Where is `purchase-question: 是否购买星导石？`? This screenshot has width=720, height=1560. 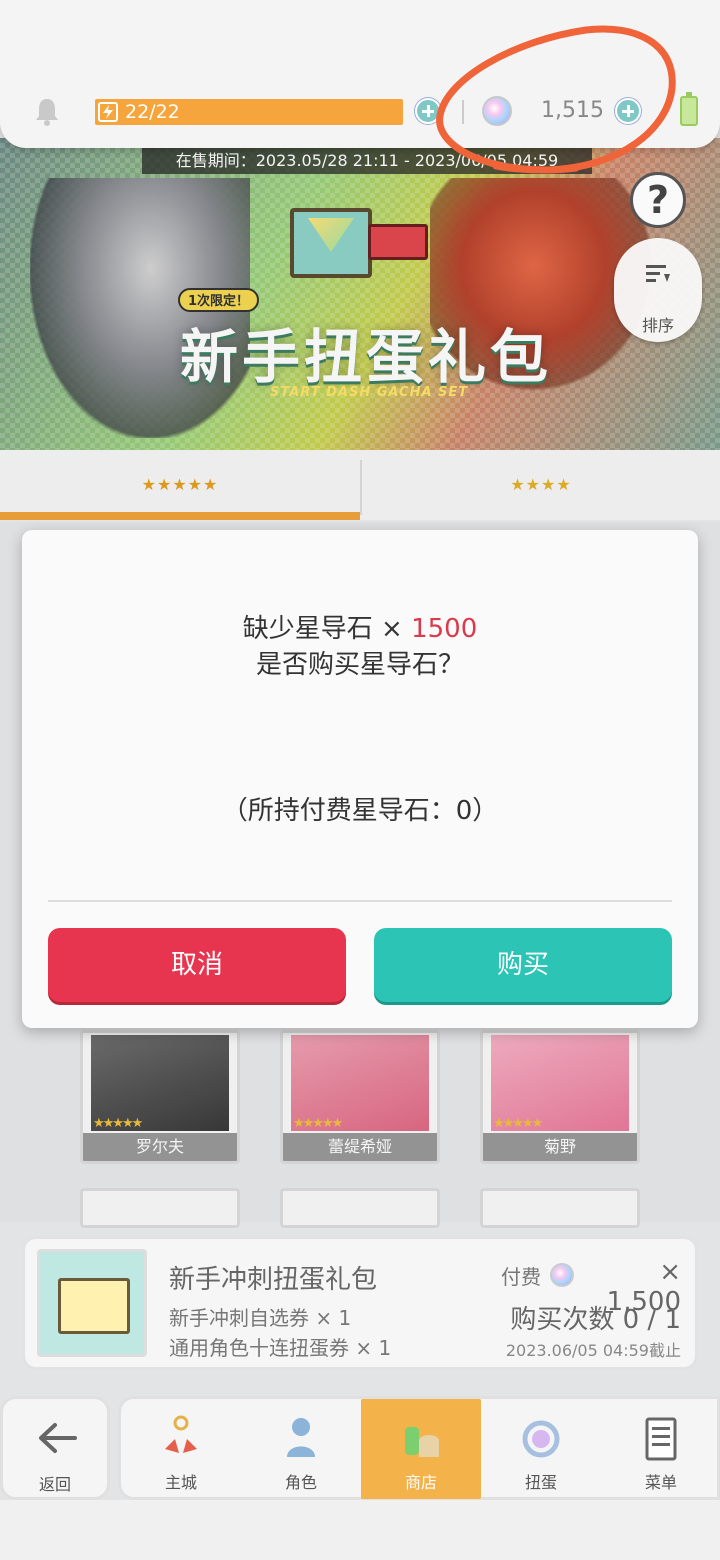
purchase-question: 是否购买星导石？ is located at coordinates (359, 665).